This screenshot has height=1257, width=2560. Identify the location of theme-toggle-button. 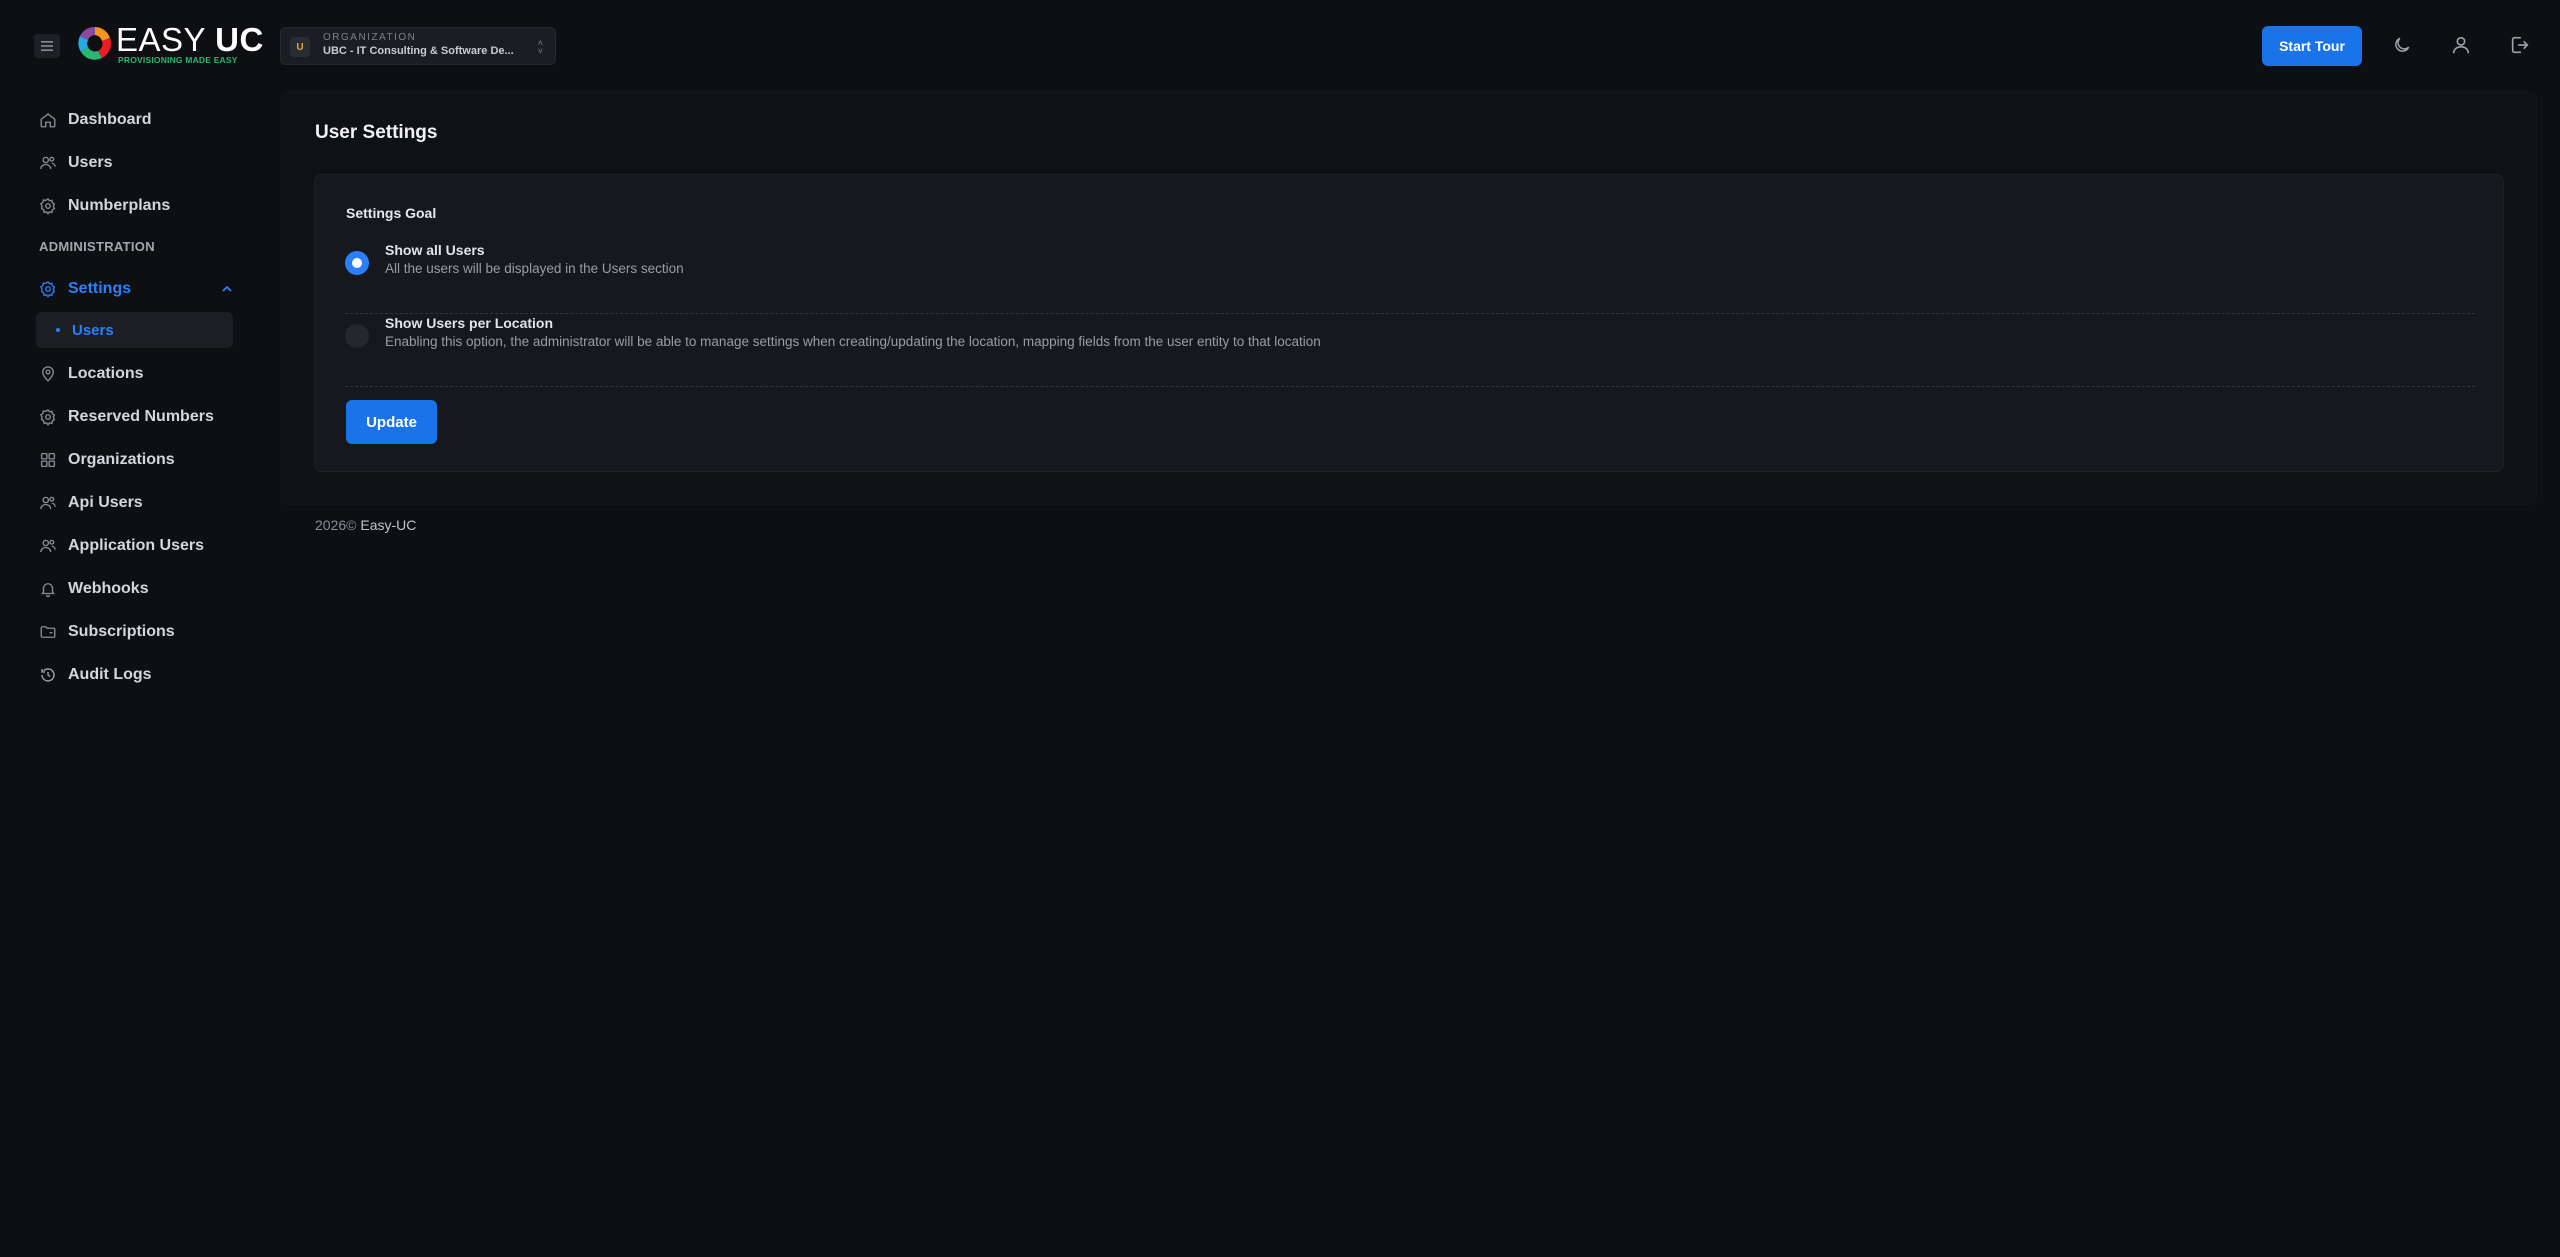
(2402, 45).